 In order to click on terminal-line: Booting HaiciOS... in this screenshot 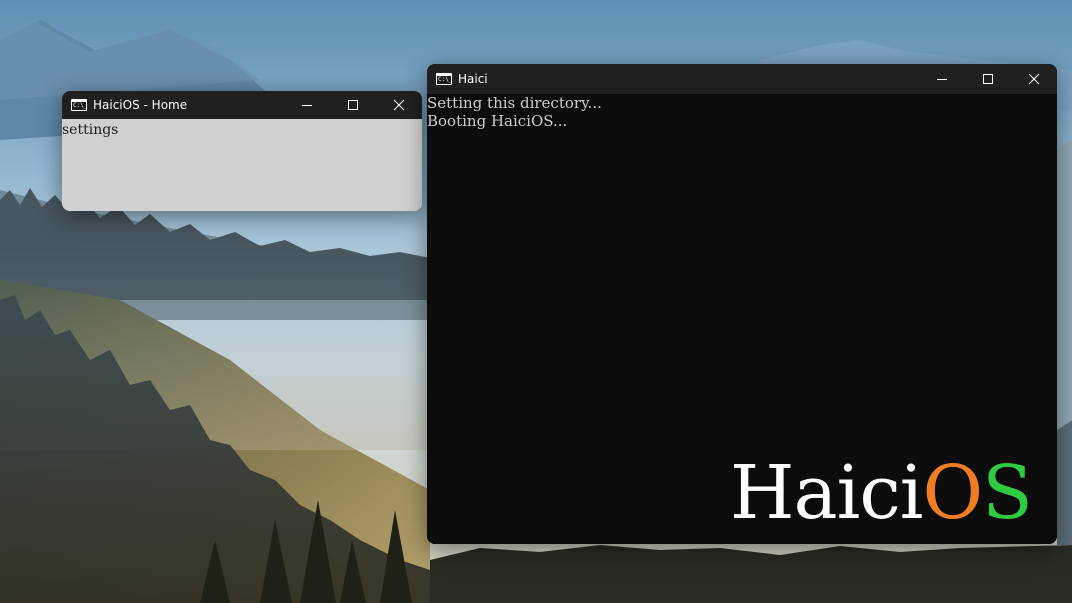, I will do `click(497, 121)`.